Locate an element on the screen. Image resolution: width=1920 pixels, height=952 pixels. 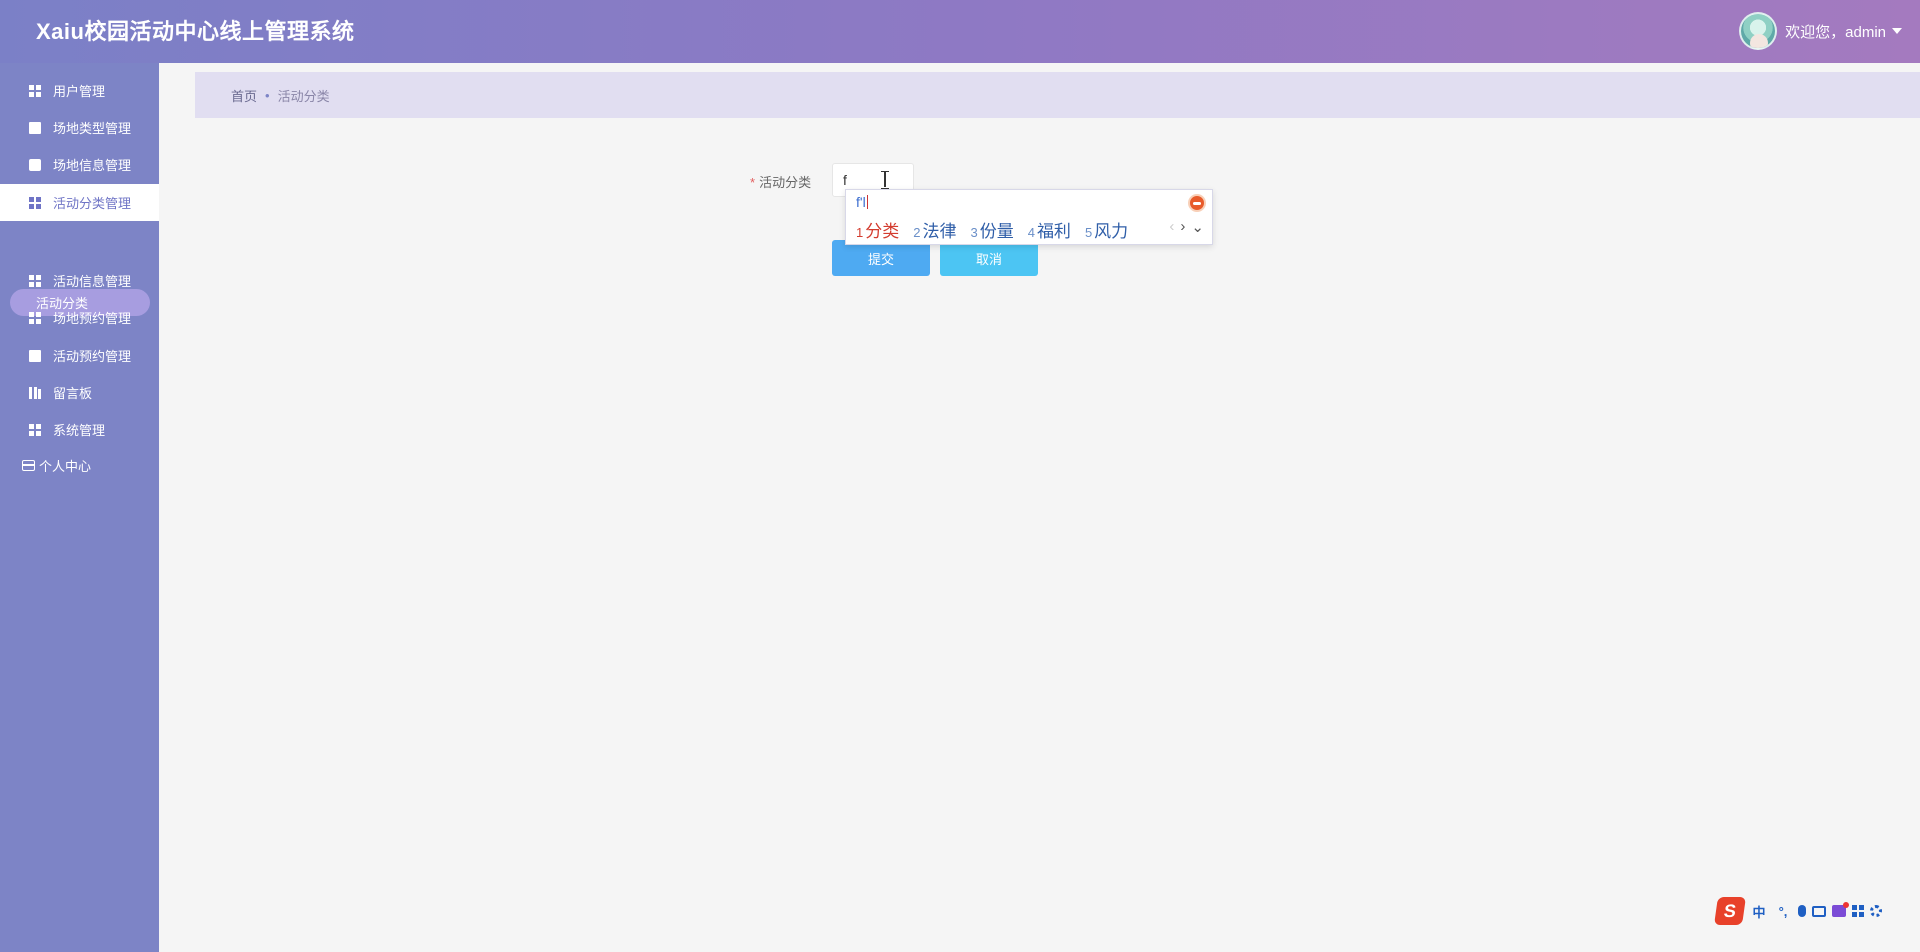
ime-candidate-popup: f'l 1 分类 2 法律 3 份量 4 福利 5 风力 ‹ › ⌄ is located at coordinates (1029, 217).